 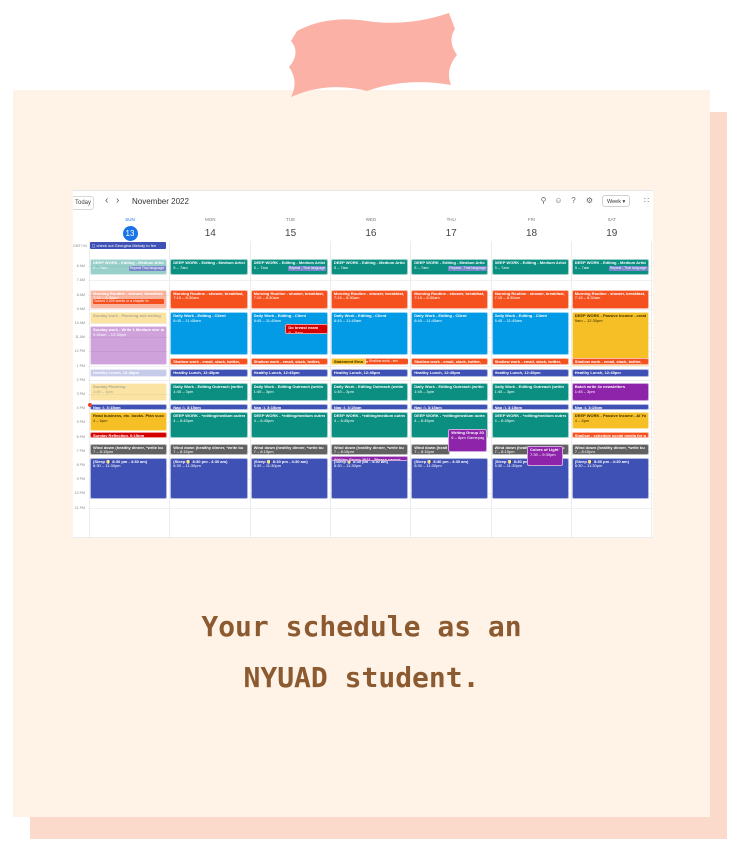 I want to click on event-time: 4 – 6pm, so click(x=100, y=420).